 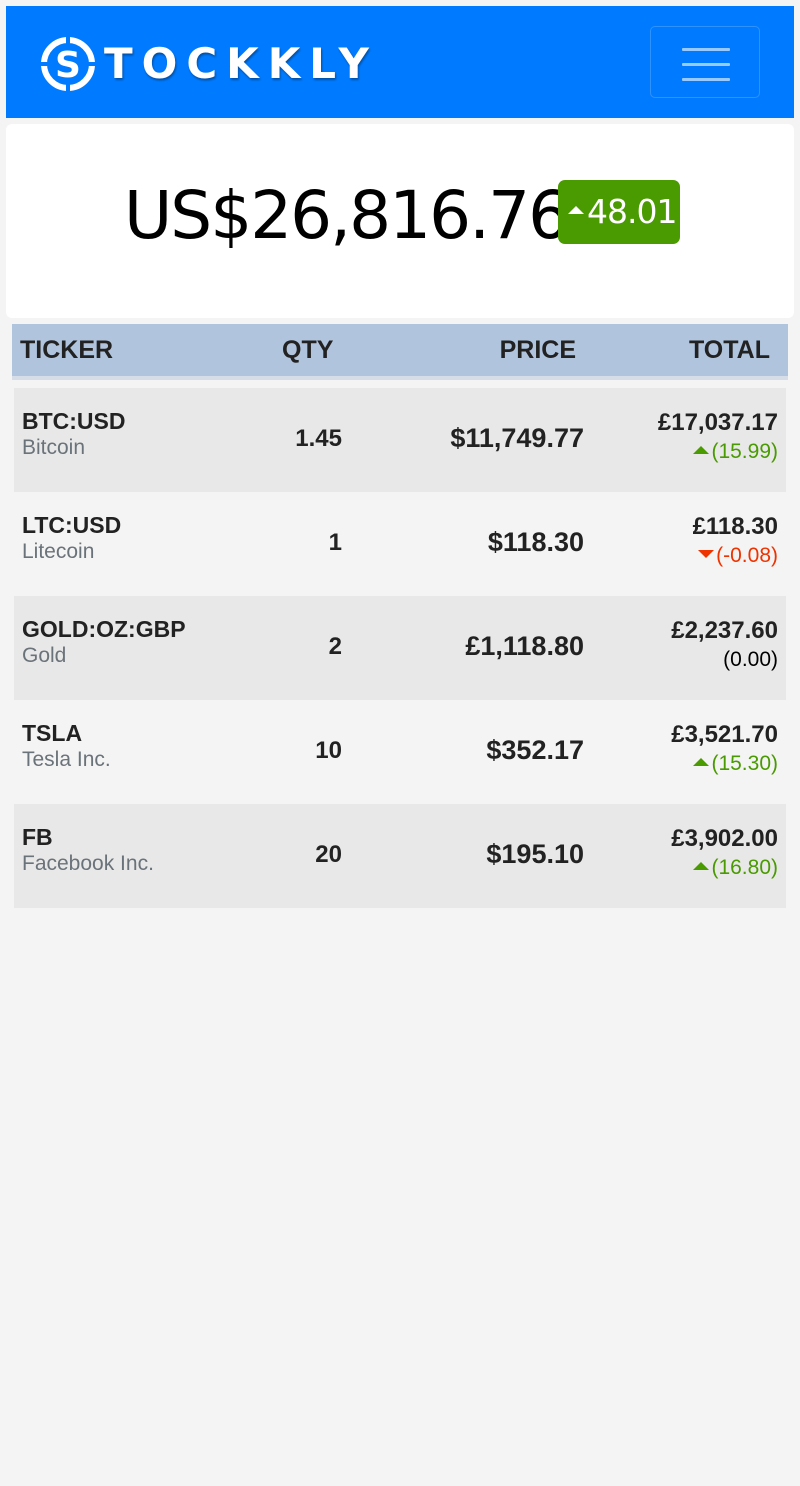 What do you see at coordinates (328, 750) in the screenshot?
I see `quantity: 10` at bounding box center [328, 750].